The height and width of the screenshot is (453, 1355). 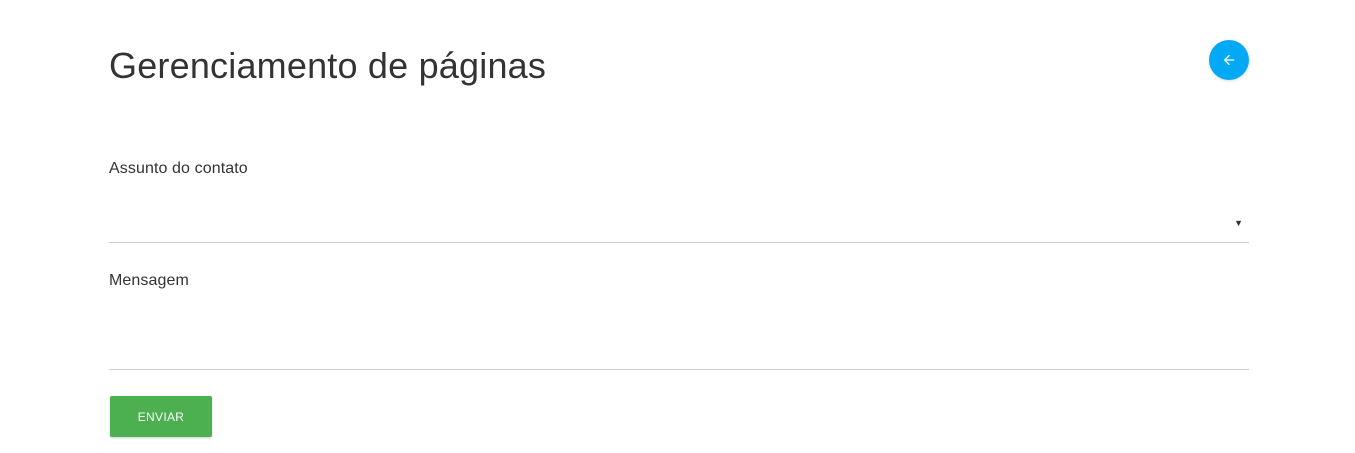 What do you see at coordinates (1238, 223) in the screenshot?
I see `caret-down-icon: ▼` at bounding box center [1238, 223].